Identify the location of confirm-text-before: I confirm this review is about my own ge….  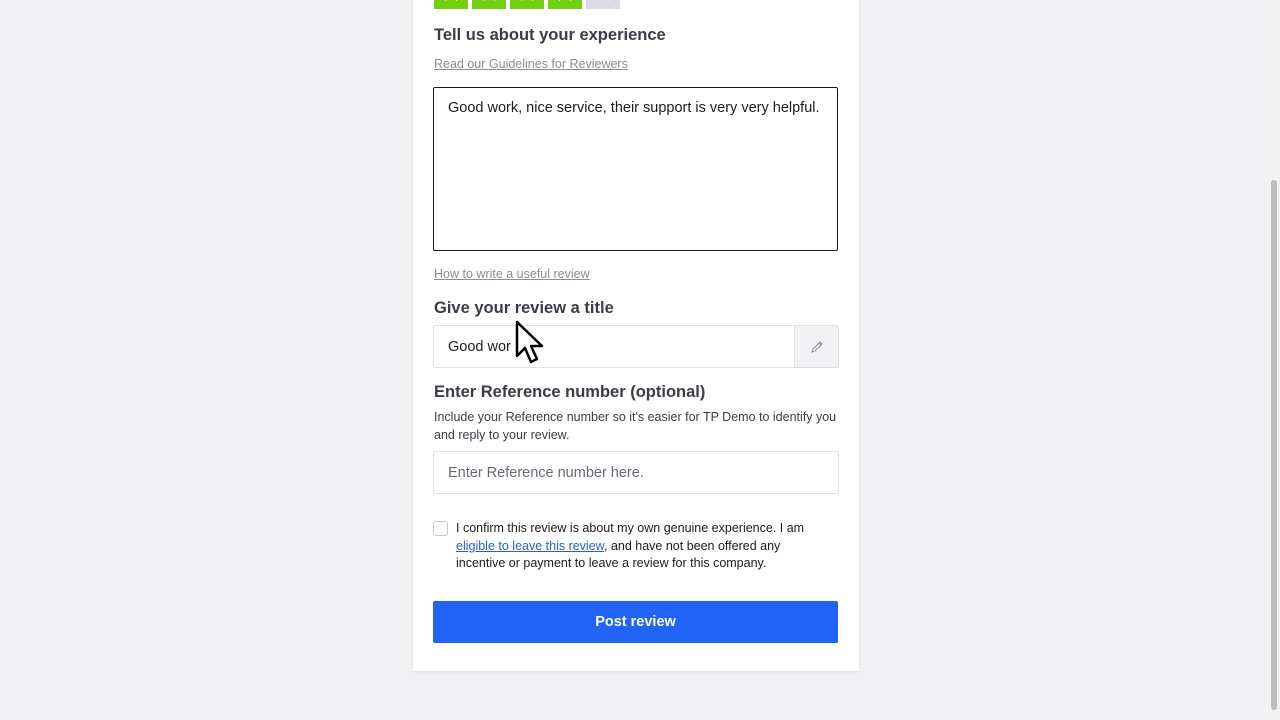
(630, 528).